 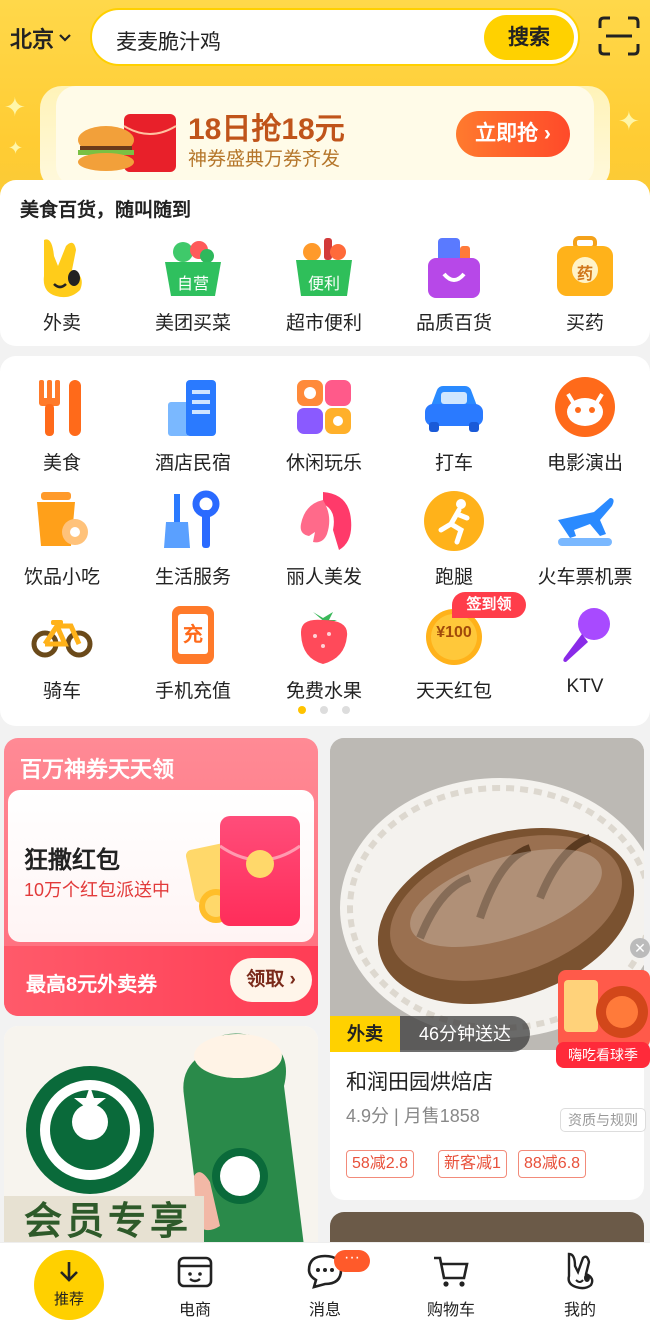 I want to click on rabbit-profile-icon, so click(x=580, y=1271).